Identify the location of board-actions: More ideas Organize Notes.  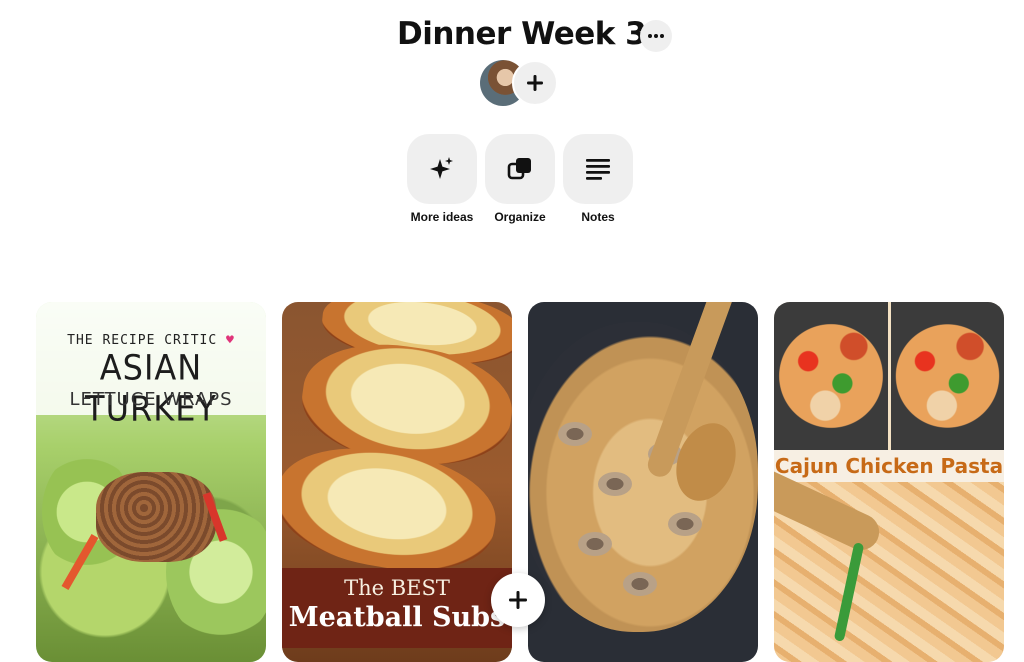
(520, 184).